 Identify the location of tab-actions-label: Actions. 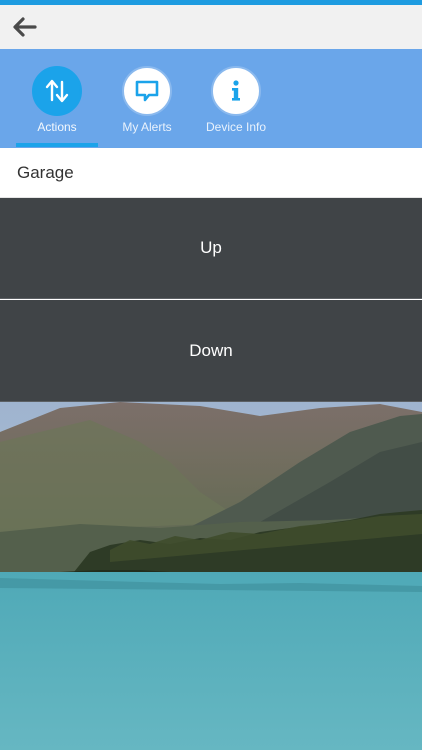
(57, 127).